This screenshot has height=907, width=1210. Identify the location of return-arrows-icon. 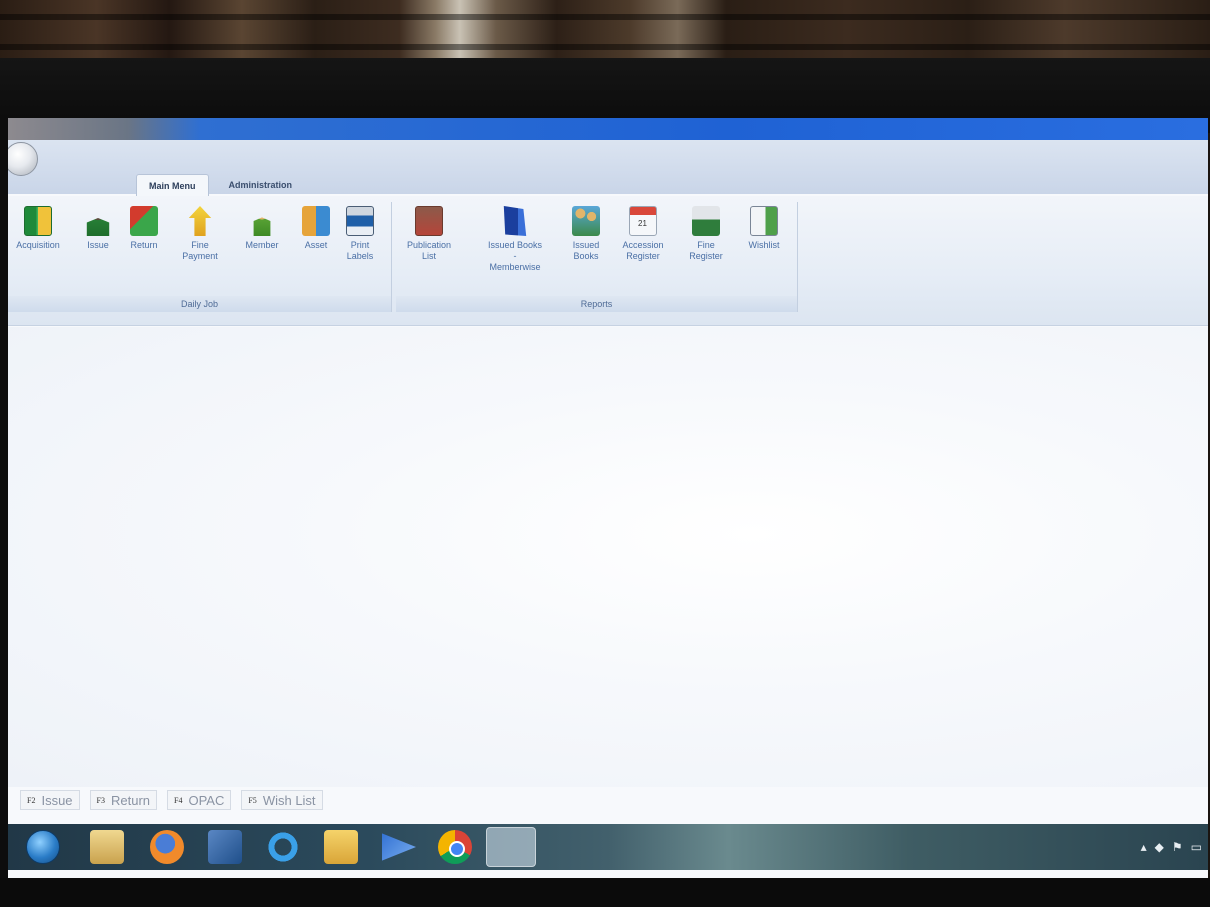
(144, 221).